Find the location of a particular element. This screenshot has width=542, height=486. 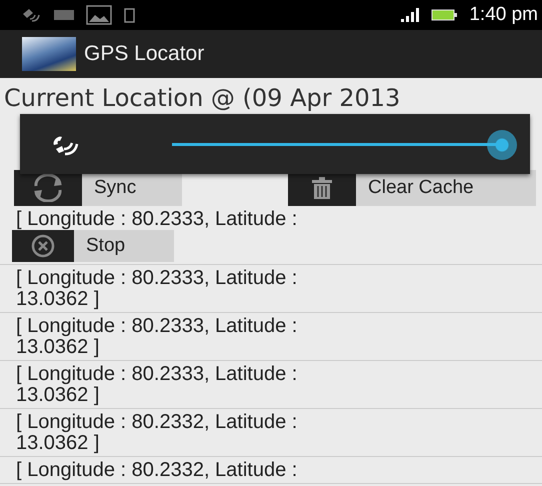

phone-outline-icon is located at coordinates (129, 15).